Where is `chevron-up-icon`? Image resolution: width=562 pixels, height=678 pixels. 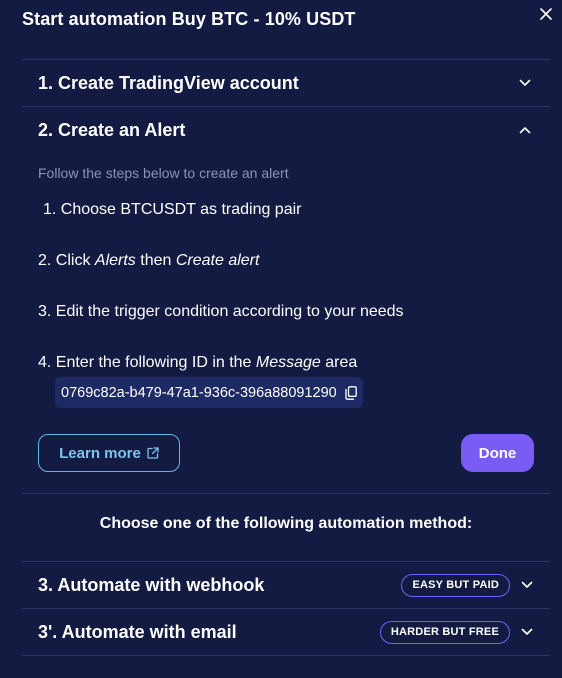
chevron-up-icon is located at coordinates (525, 130).